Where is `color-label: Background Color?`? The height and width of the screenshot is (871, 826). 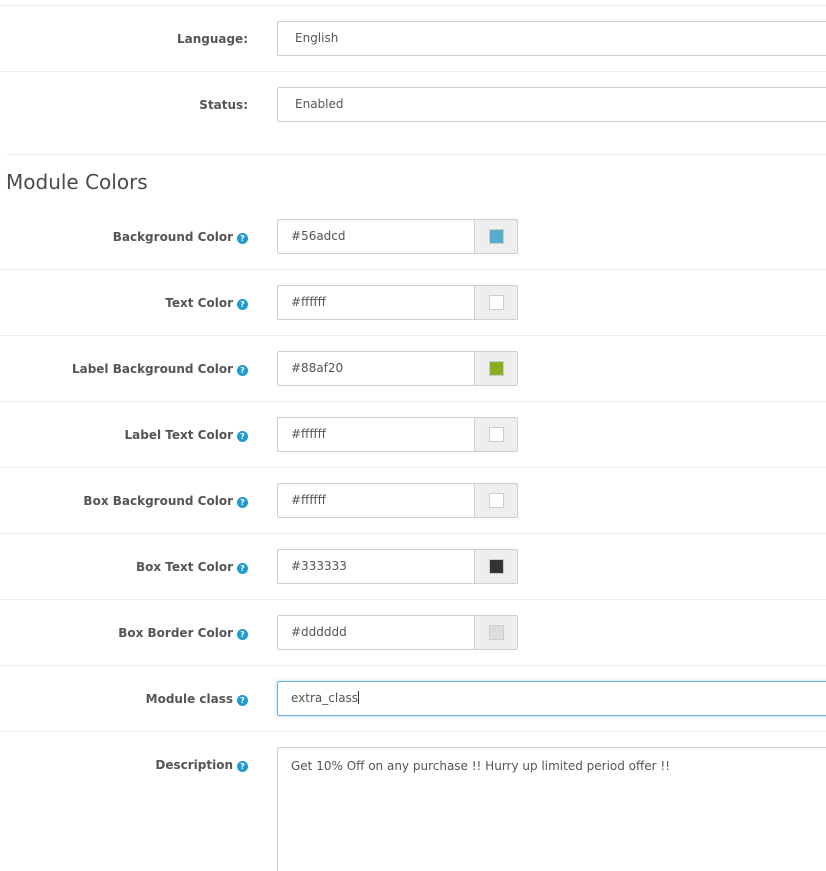
color-label: Background Color? is located at coordinates (180, 237).